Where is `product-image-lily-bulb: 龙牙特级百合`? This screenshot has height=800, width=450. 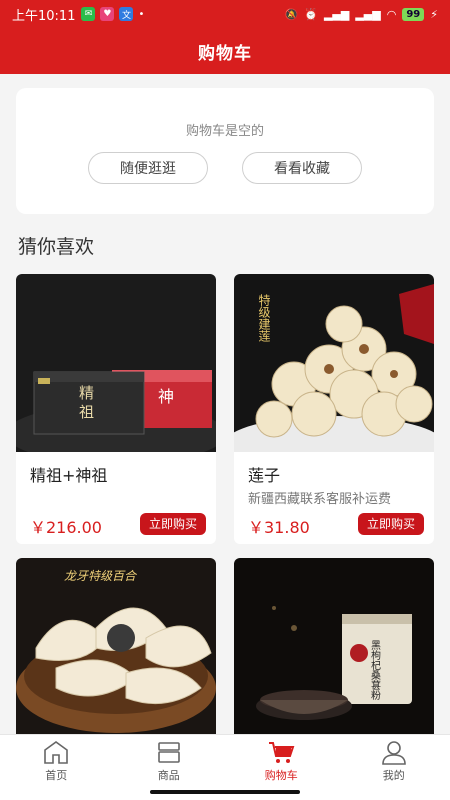
product-image-lily-bulb: 龙牙特级百合 is located at coordinates (116, 647).